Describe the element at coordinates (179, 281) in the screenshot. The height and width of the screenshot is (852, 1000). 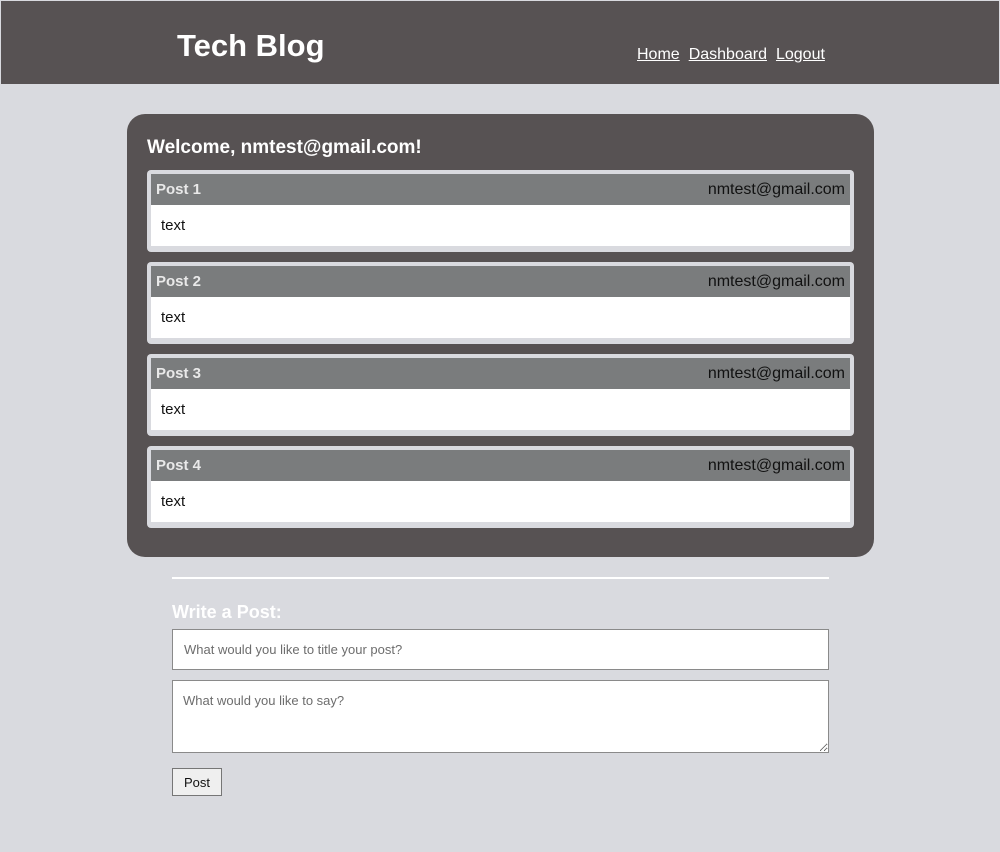
I see `post-title: Post 2` at that location.